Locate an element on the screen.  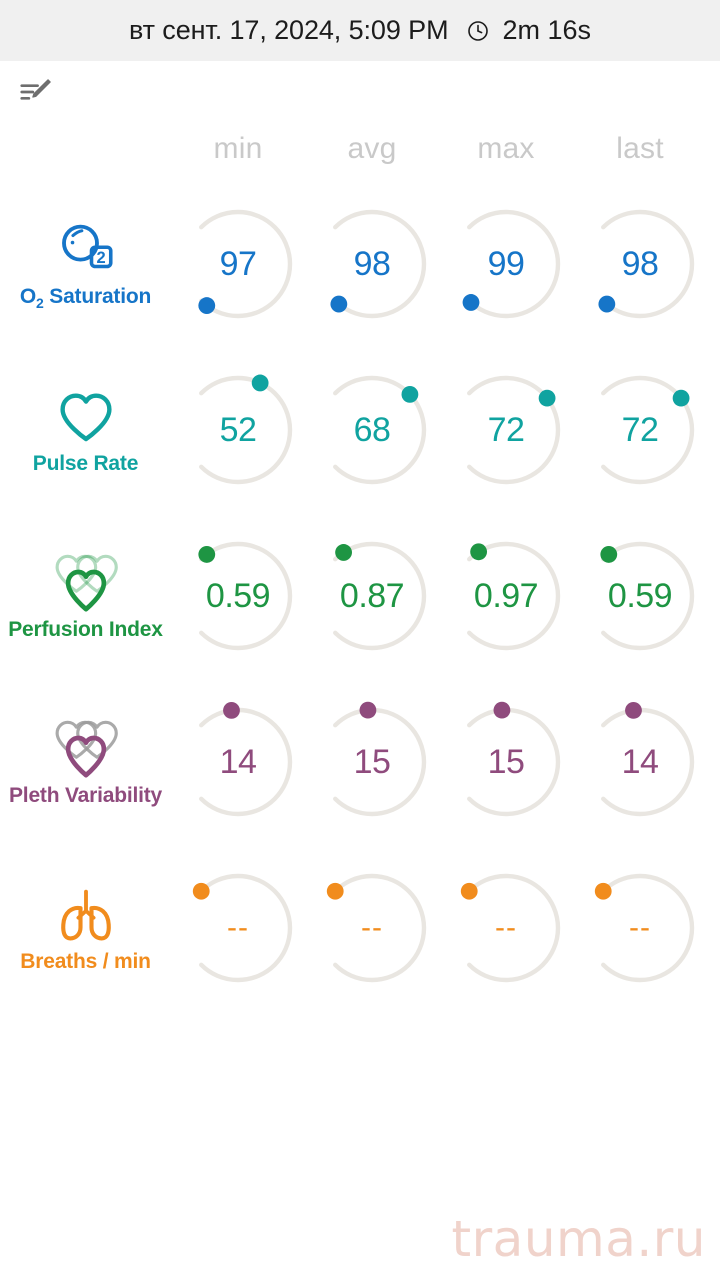
metric-name: O2 Saturation is located at coordinates (85, 298).